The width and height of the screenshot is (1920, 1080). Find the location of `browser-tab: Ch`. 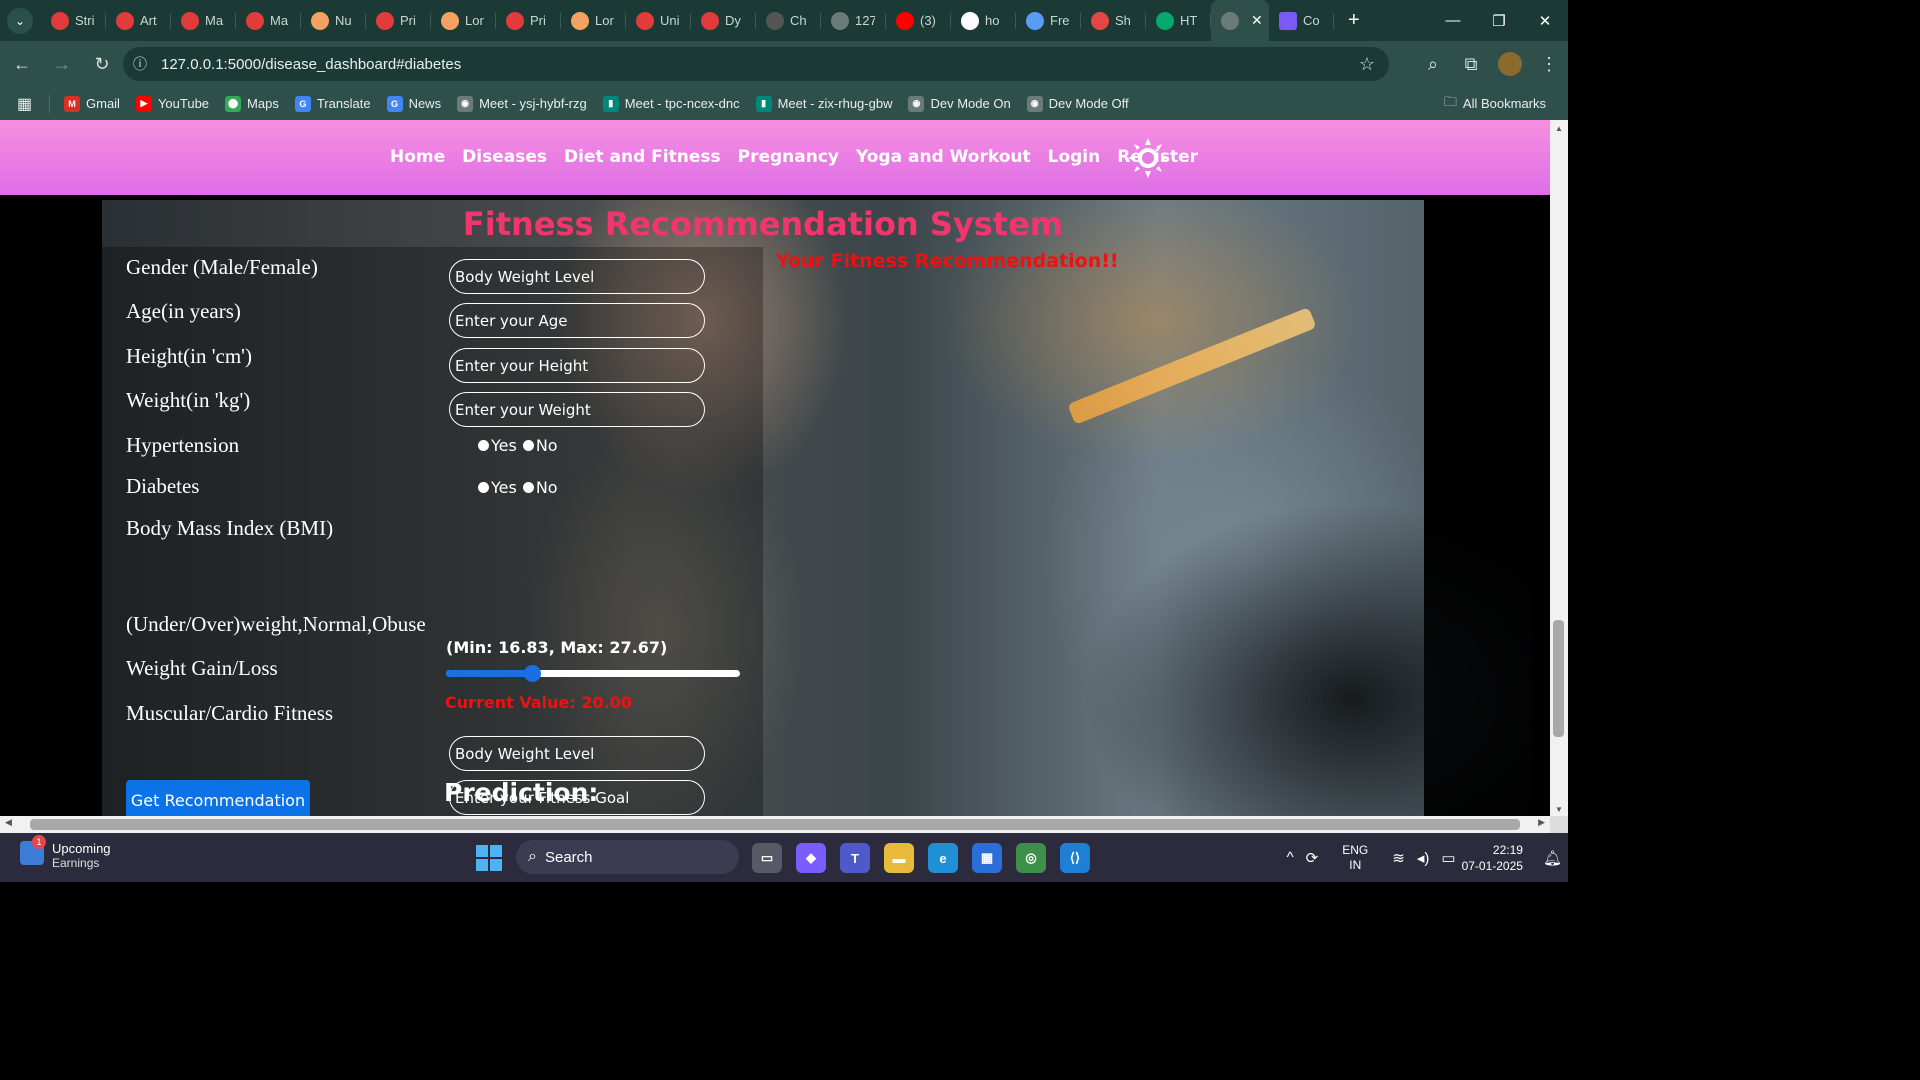

browser-tab: Ch is located at coordinates (788, 20).